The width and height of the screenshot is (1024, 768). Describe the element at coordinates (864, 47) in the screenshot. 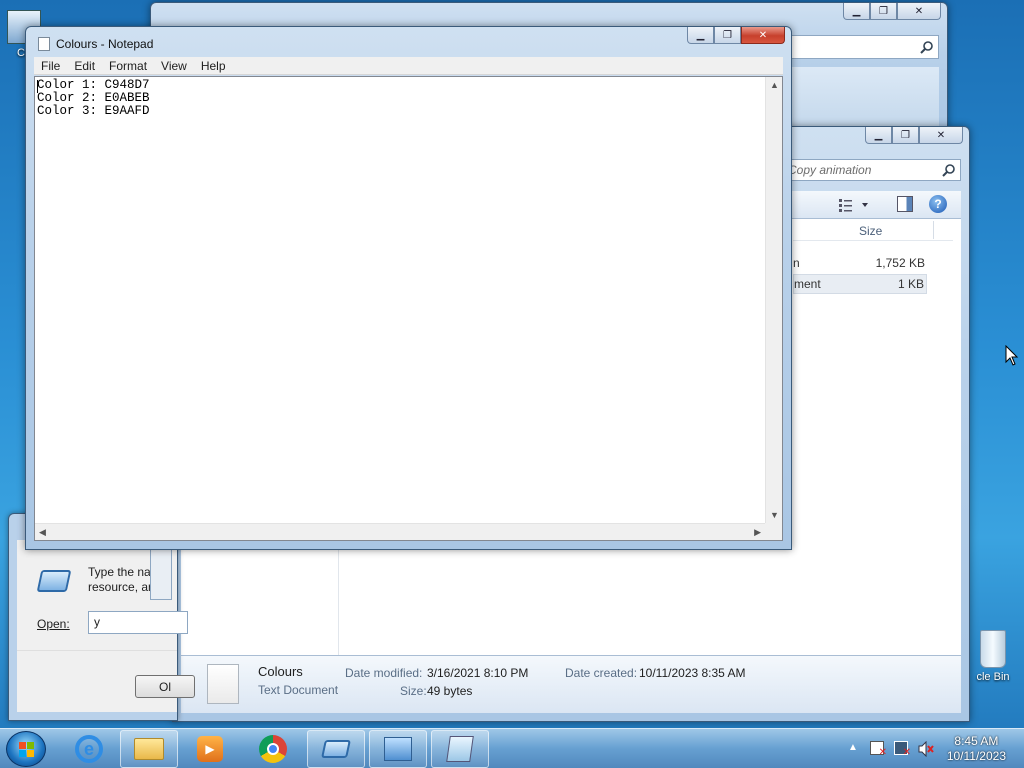

I see `back-search-input` at that location.